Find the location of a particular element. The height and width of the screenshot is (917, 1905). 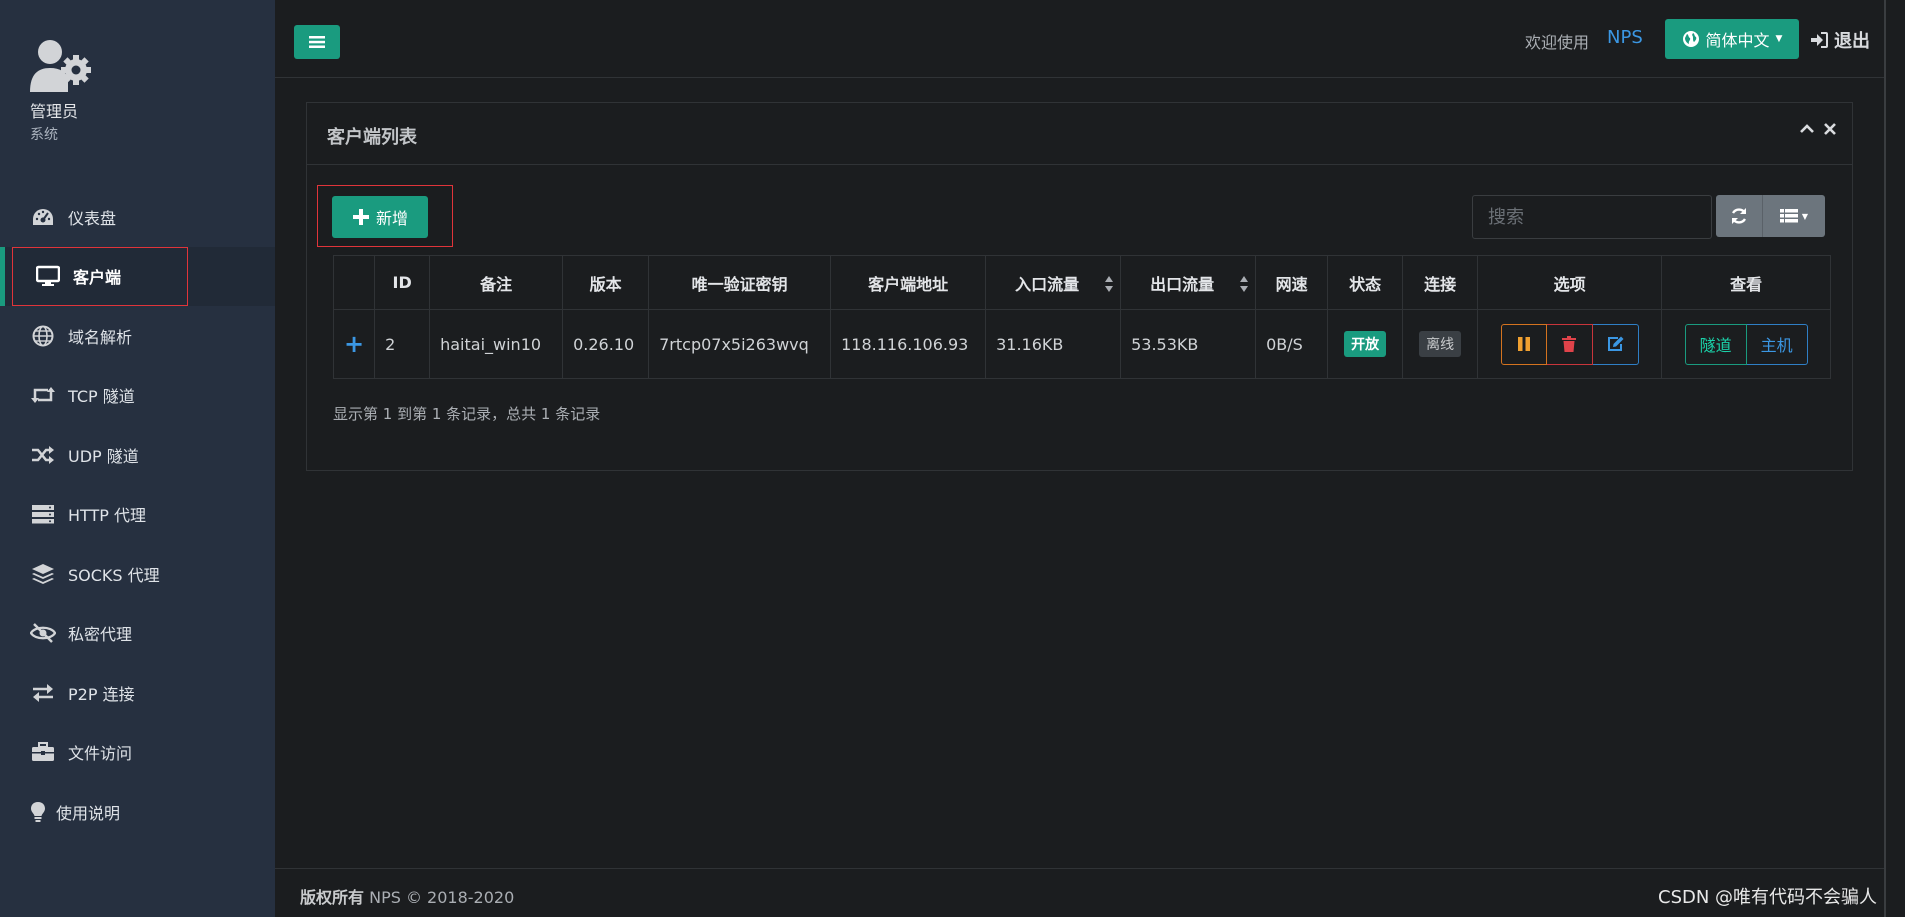

column-header-in-flow: 入口流量 is located at coordinates (1053, 282).